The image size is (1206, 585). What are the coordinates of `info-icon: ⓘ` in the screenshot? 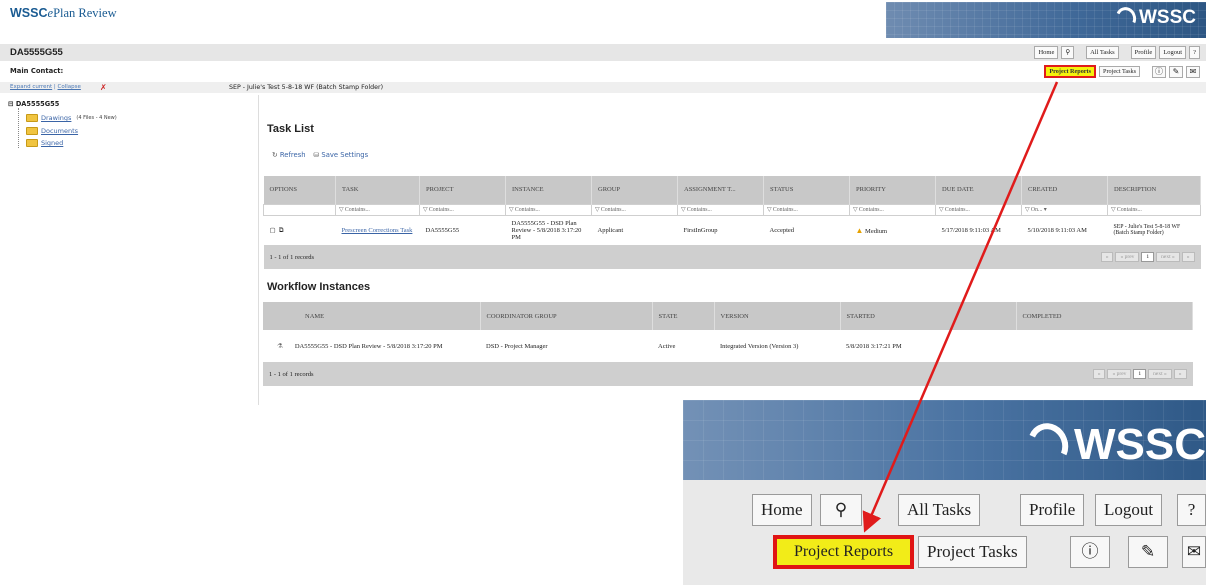 It's located at (1159, 71).